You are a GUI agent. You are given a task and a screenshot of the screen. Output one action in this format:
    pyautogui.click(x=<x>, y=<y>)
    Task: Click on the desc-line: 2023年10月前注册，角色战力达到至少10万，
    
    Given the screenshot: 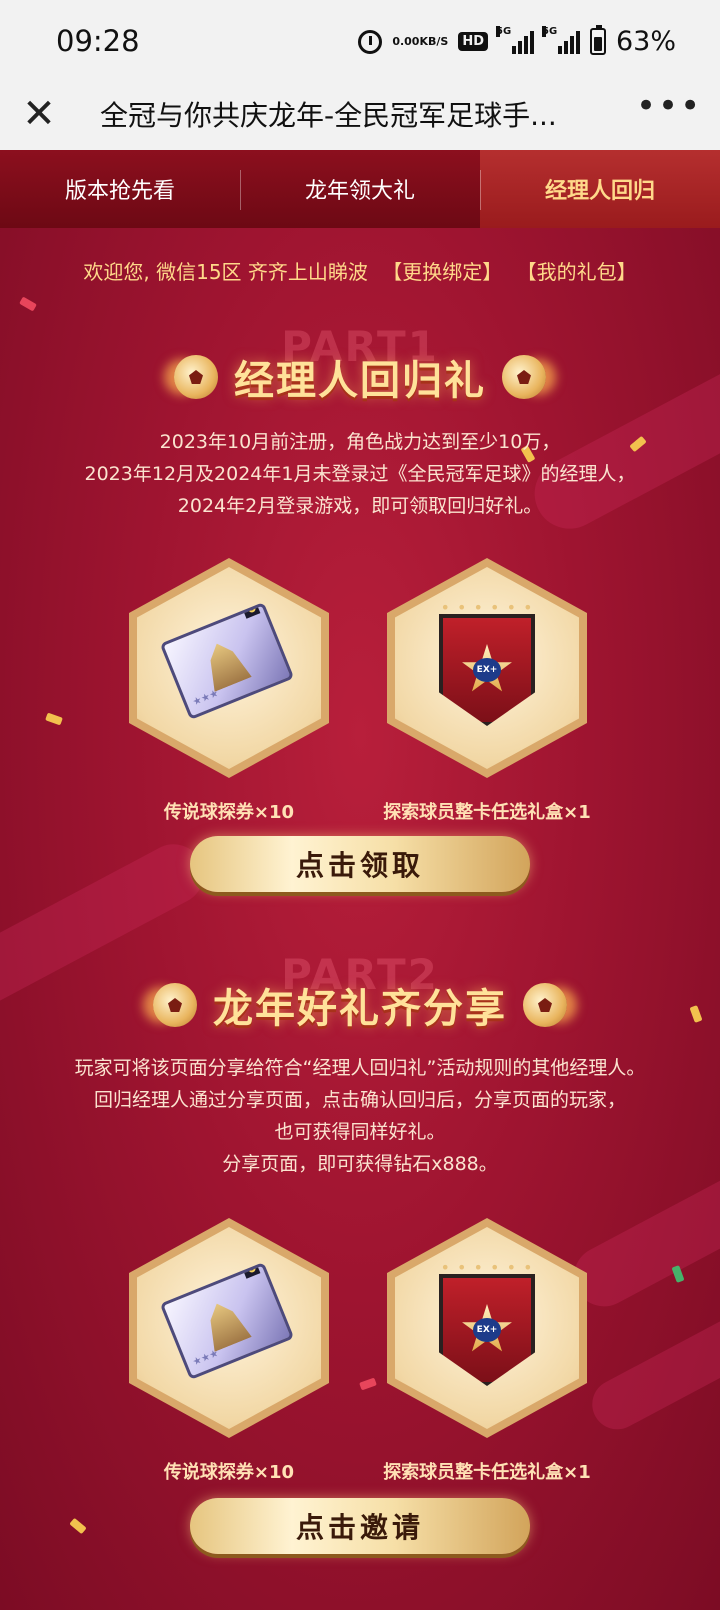 What is the action you would take?
    pyautogui.click(x=360, y=442)
    